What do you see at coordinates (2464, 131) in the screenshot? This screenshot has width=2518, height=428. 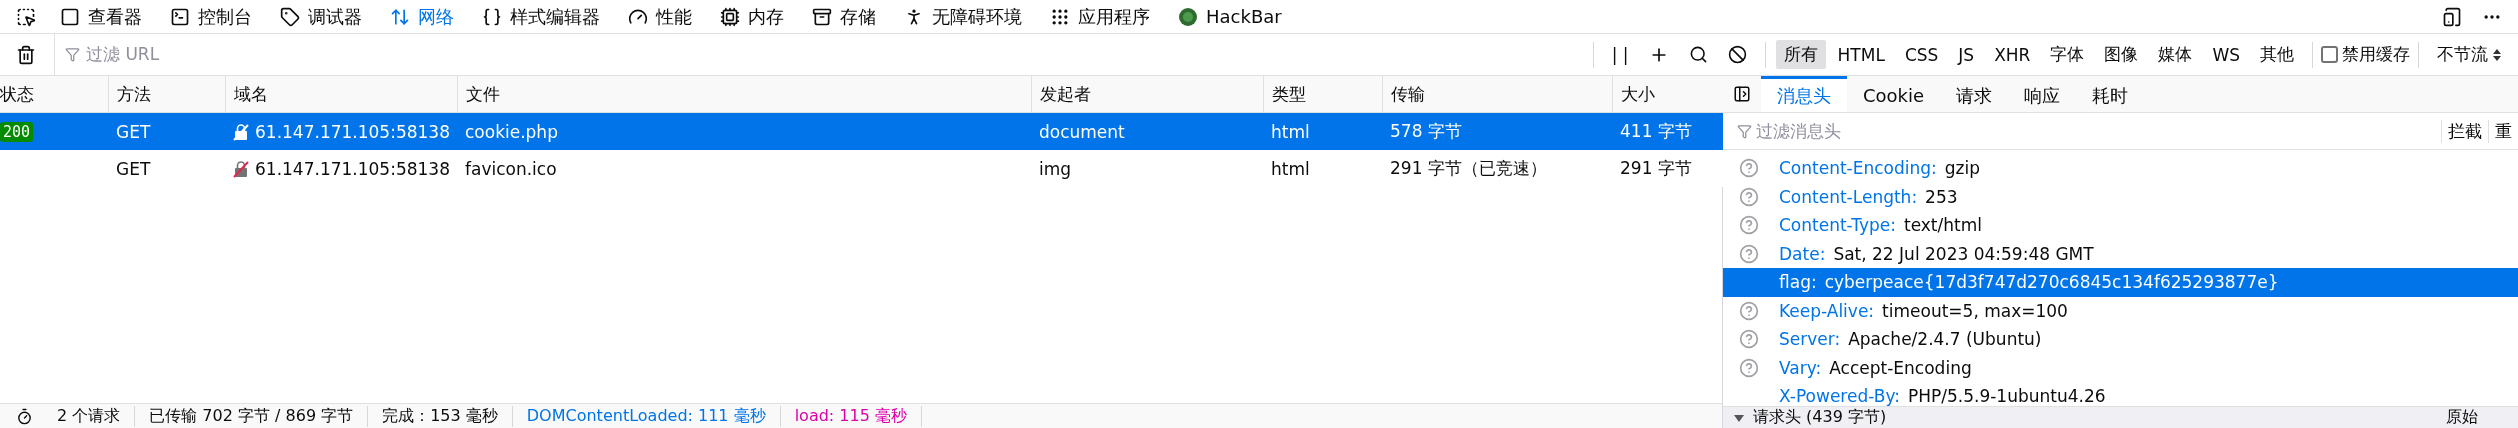 I see `toolbar-button: 拦截` at bounding box center [2464, 131].